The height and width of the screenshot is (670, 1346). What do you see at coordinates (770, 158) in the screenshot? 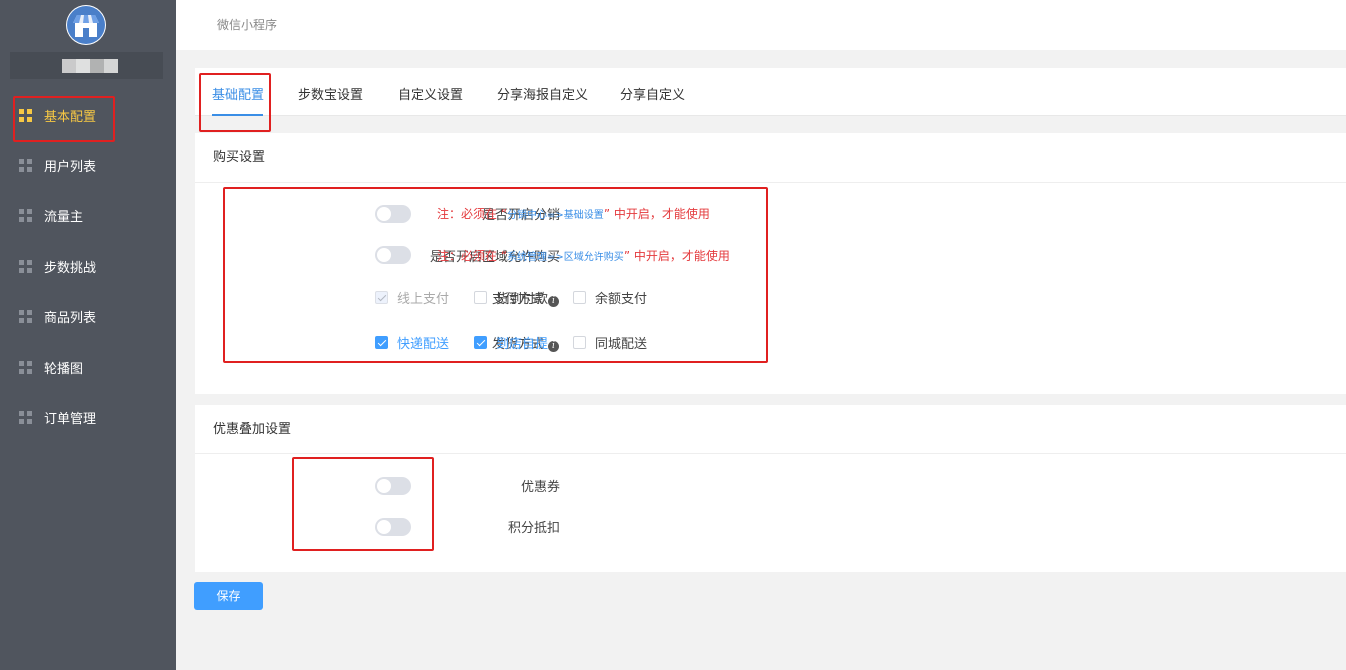
I see `card-title: 购买设置` at bounding box center [770, 158].